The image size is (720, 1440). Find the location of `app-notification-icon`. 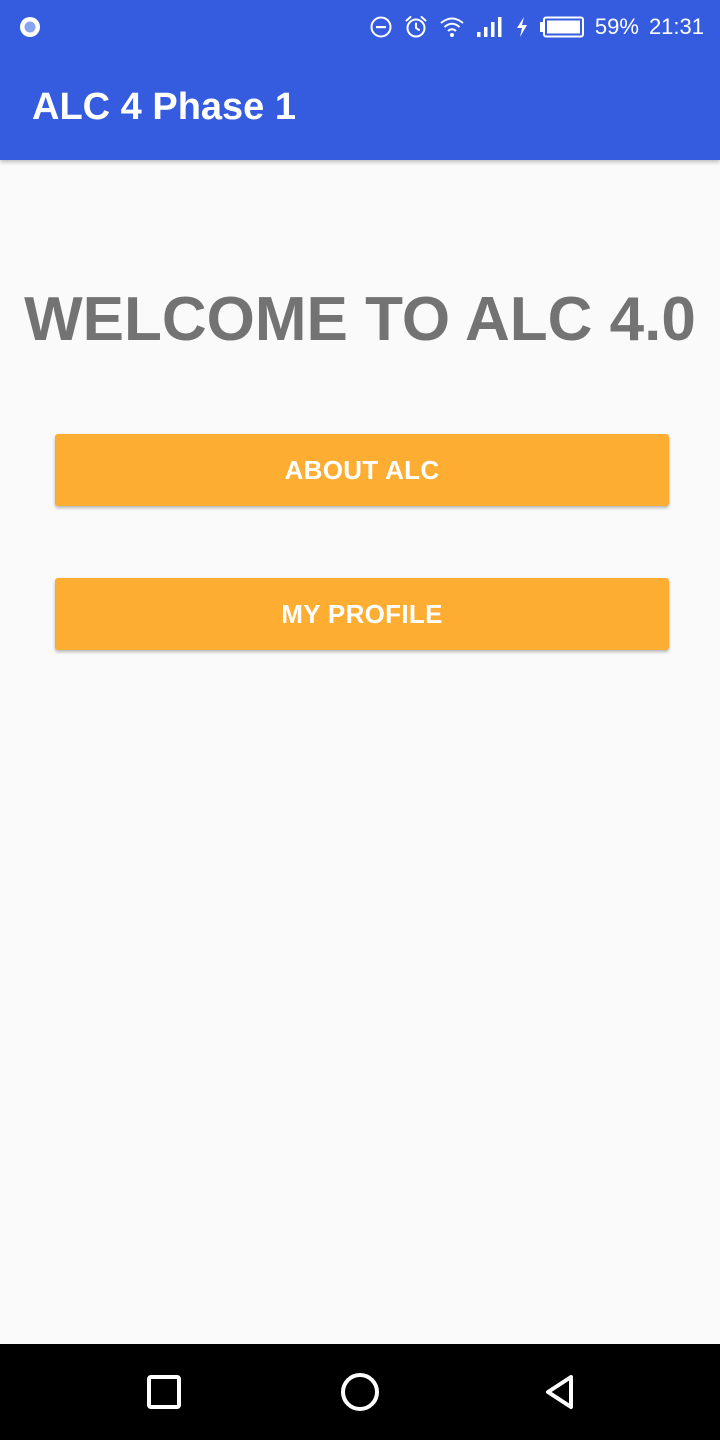

app-notification-icon is located at coordinates (30, 27).